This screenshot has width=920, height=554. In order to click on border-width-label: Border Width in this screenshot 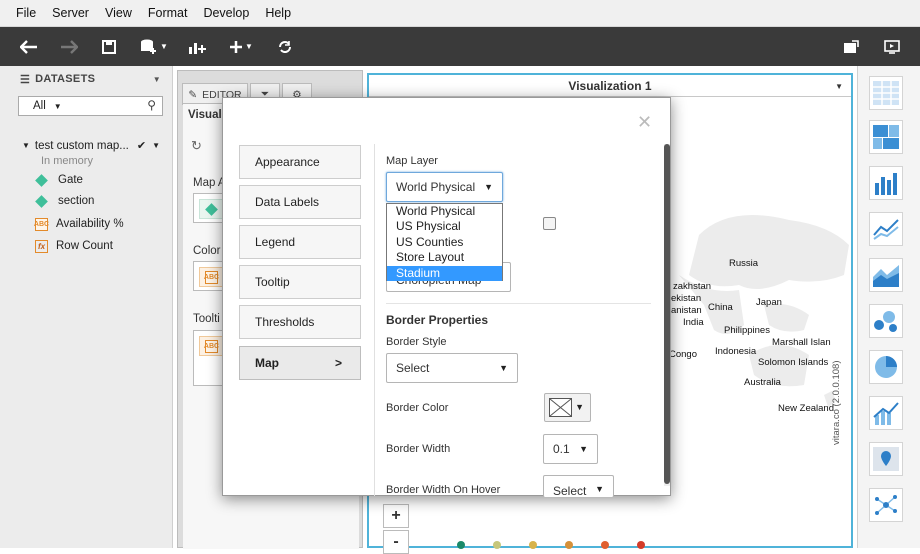, I will do `click(418, 449)`.